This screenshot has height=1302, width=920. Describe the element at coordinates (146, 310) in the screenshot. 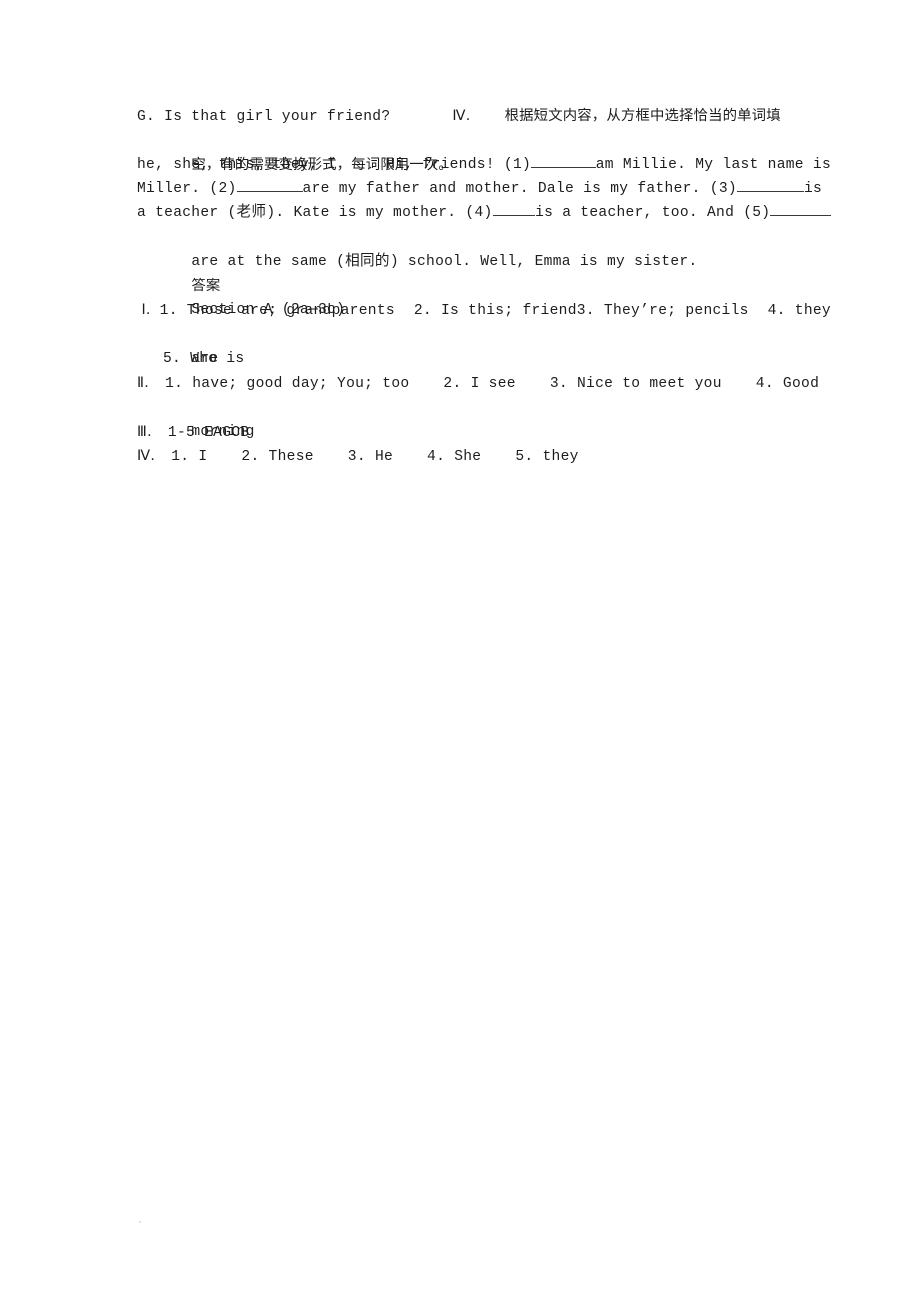

I see `answer-numeral-i: Ⅰ.` at that location.